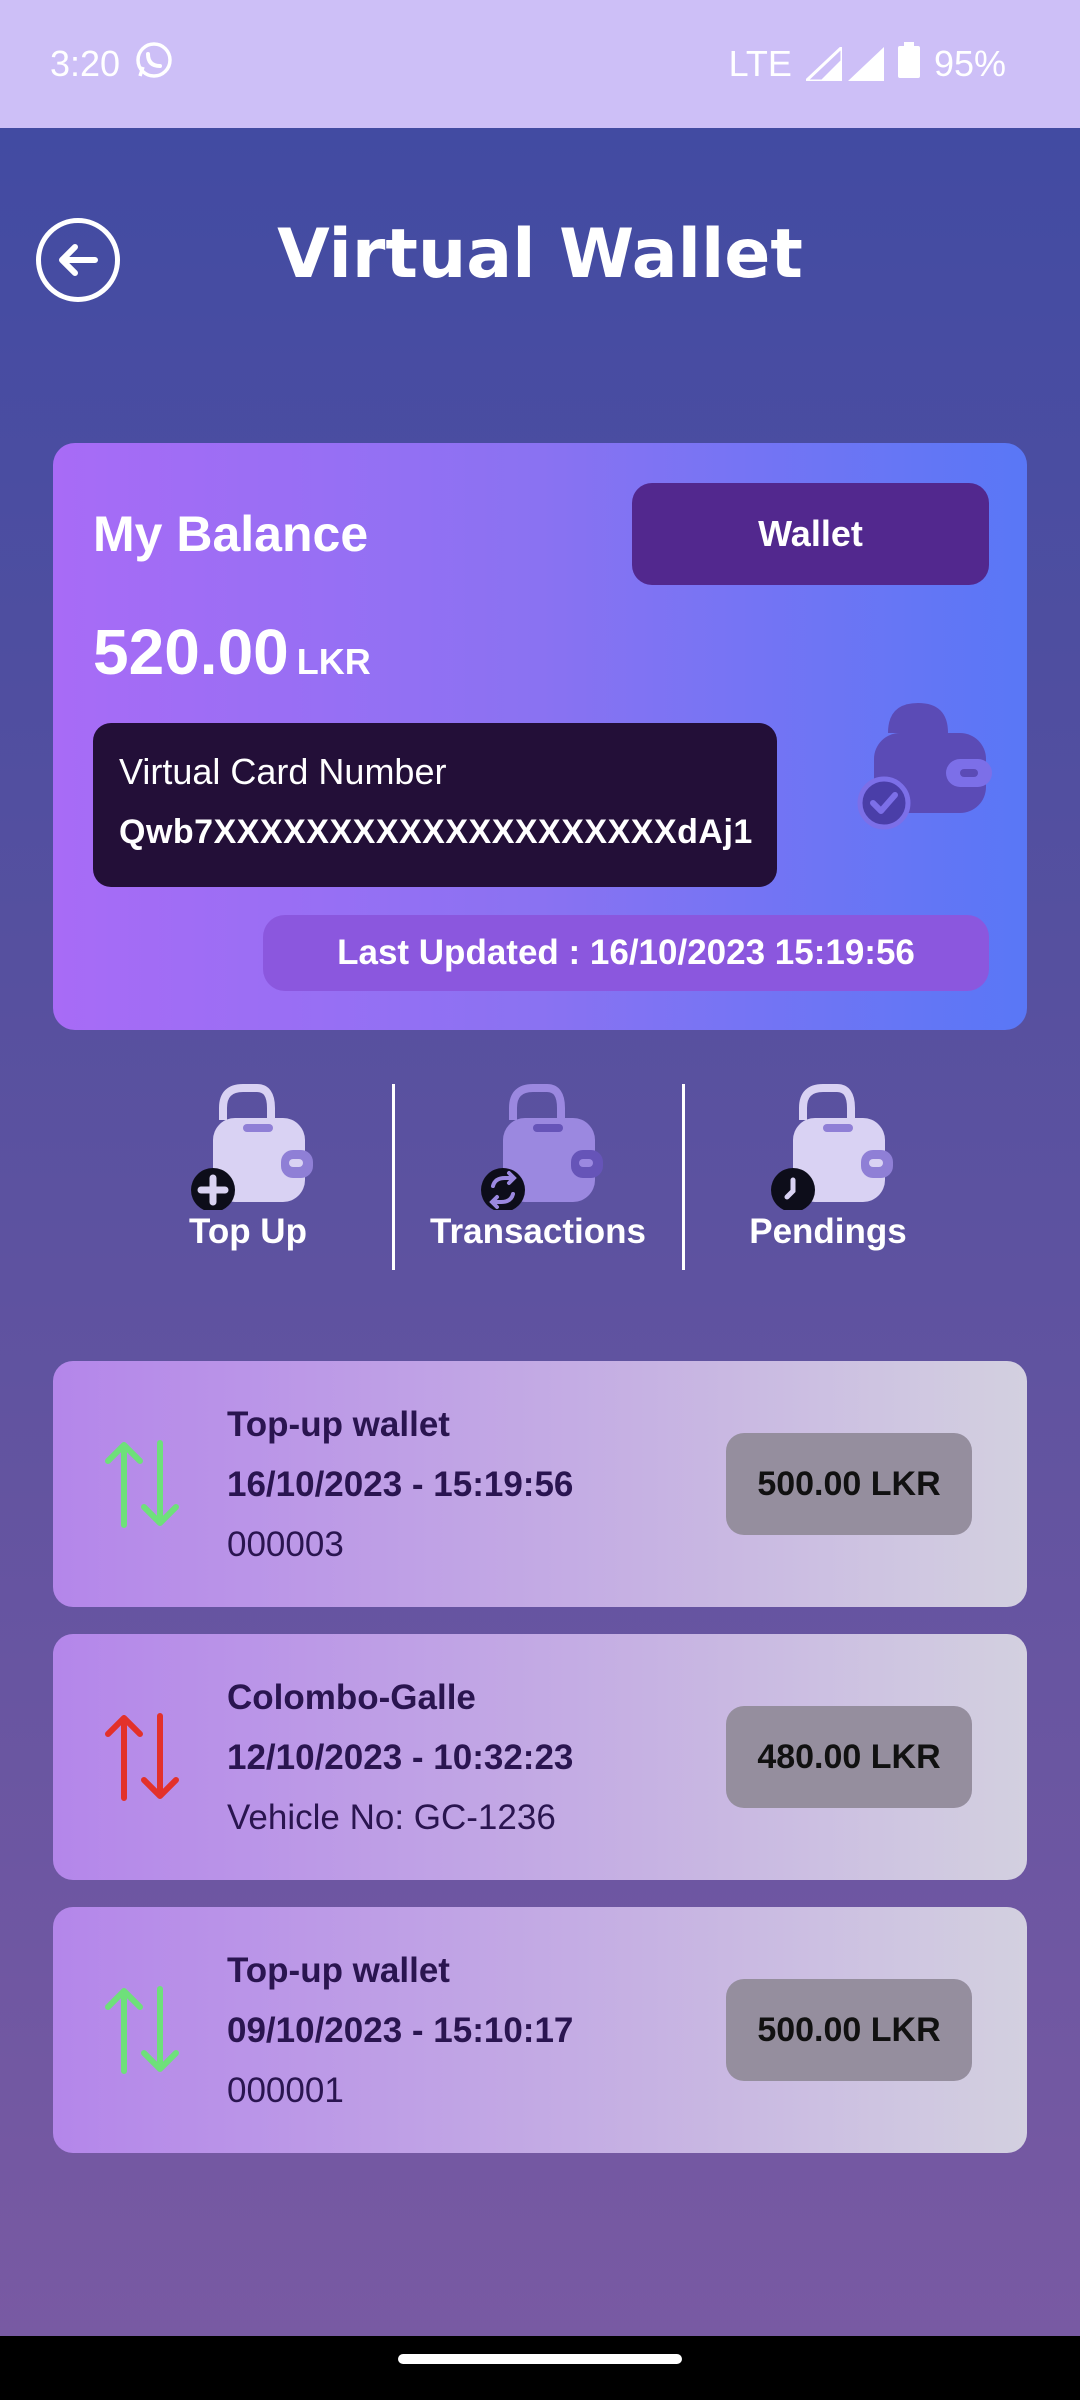 Image resolution: width=1080 pixels, height=2400 pixels. Describe the element at coordinates (828, 1231) in the screenshot. I see `pendings-label: Pendings` at that location.